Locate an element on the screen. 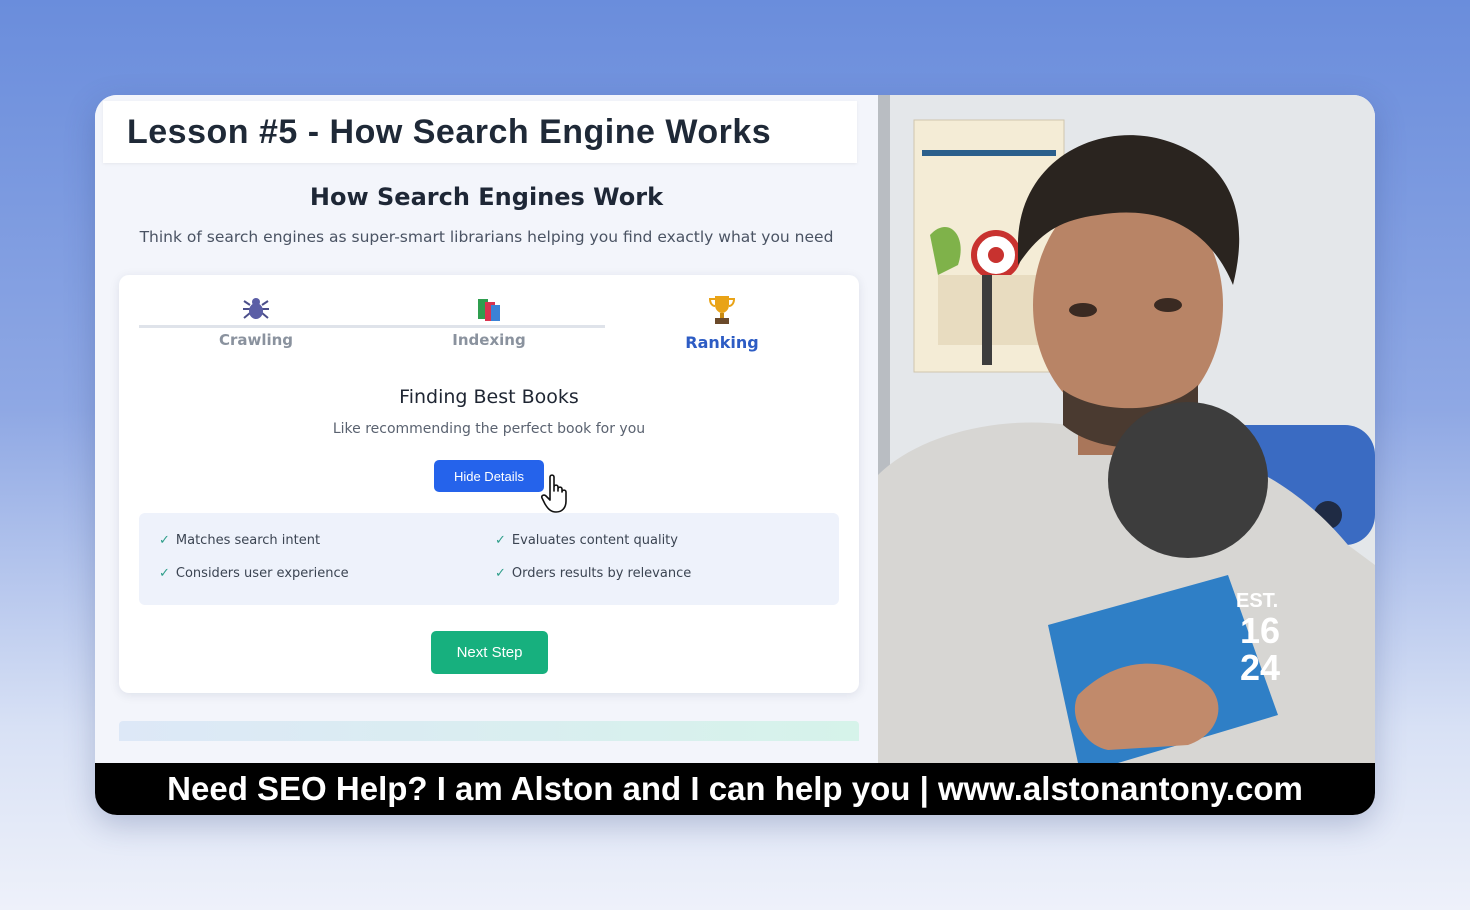  lesson-banner: Lesson #5 - How Search Engine Works is located at coordinates (480, 132).